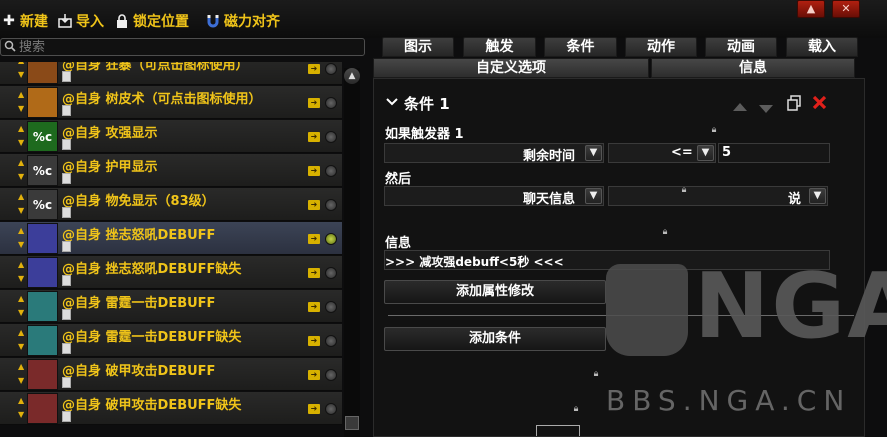 The height and width of the screenshot is (437, 887). Describe the element at coordinates (495, 292) in the screenshot. I see `add-property-change-button: 添加属性修改` at that location.